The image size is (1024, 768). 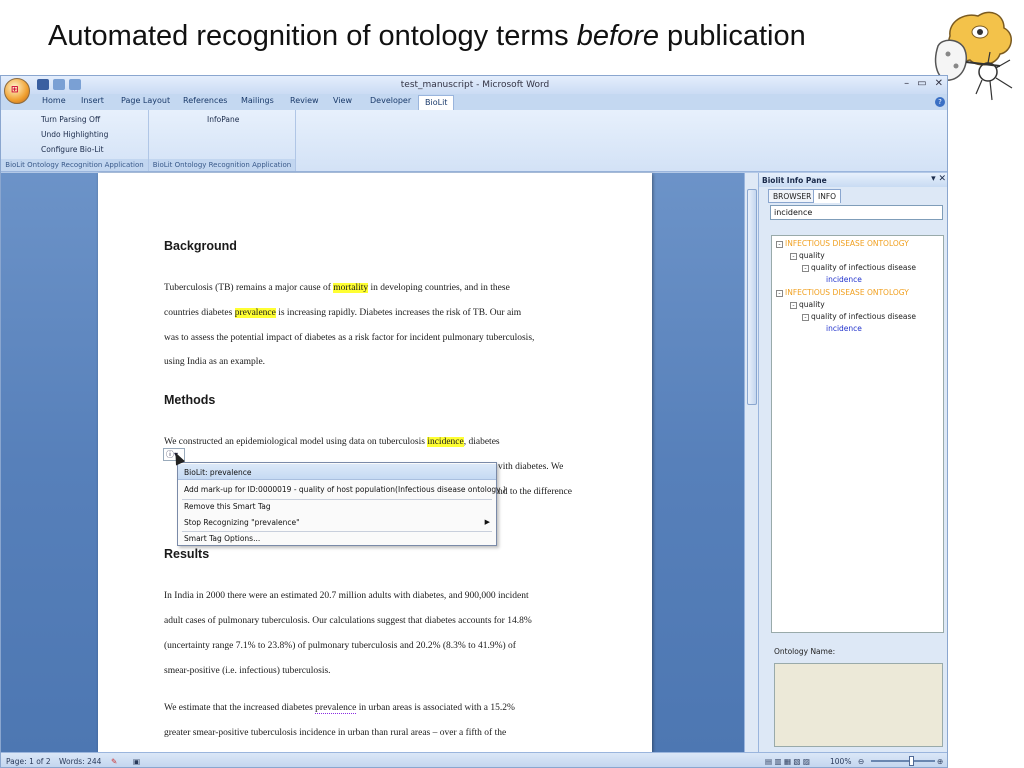 I want to click on heading-methods: Methods, so click(x=190, y=400).